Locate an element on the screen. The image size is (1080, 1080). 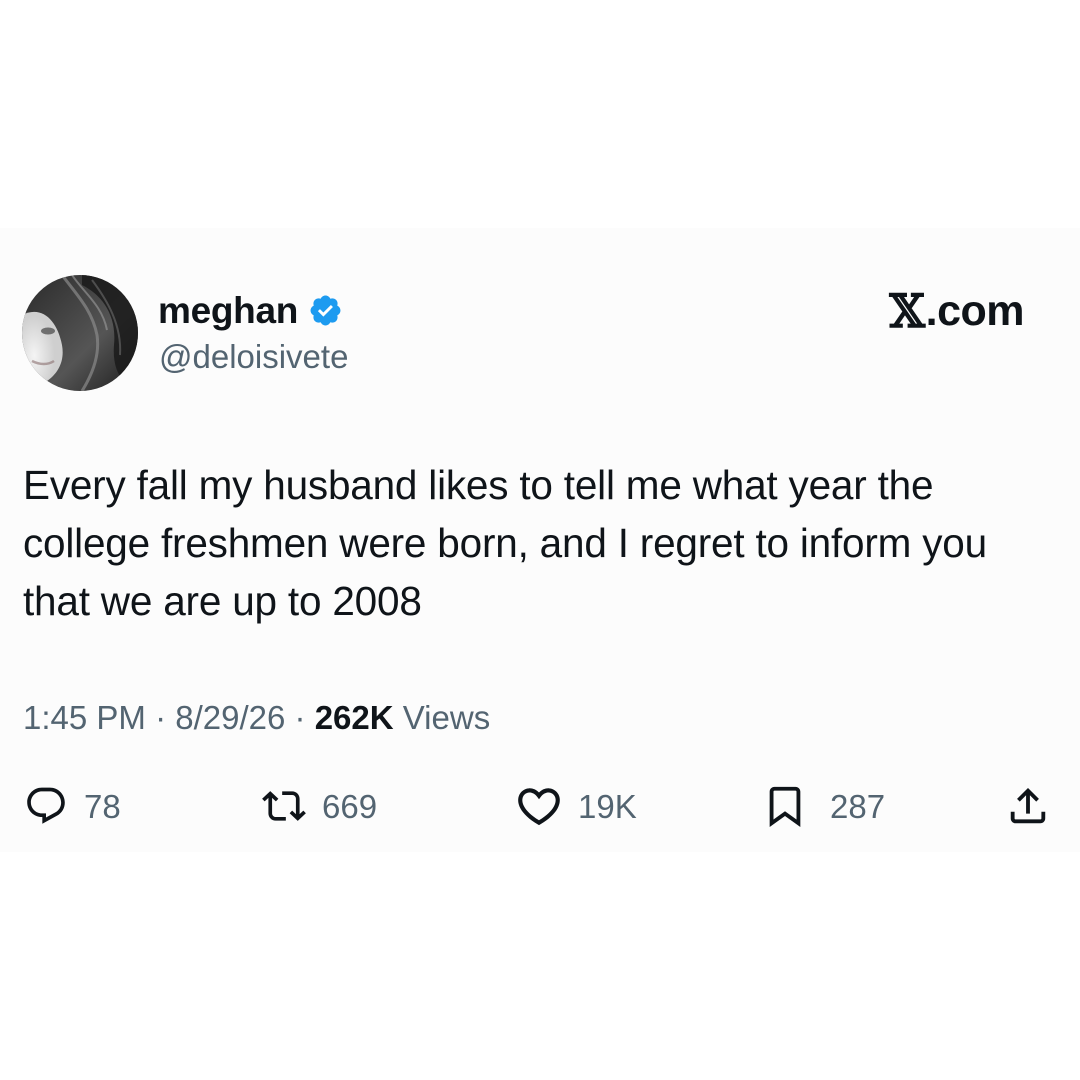
author-display-name: meghan is located at coordinates (228, 310).